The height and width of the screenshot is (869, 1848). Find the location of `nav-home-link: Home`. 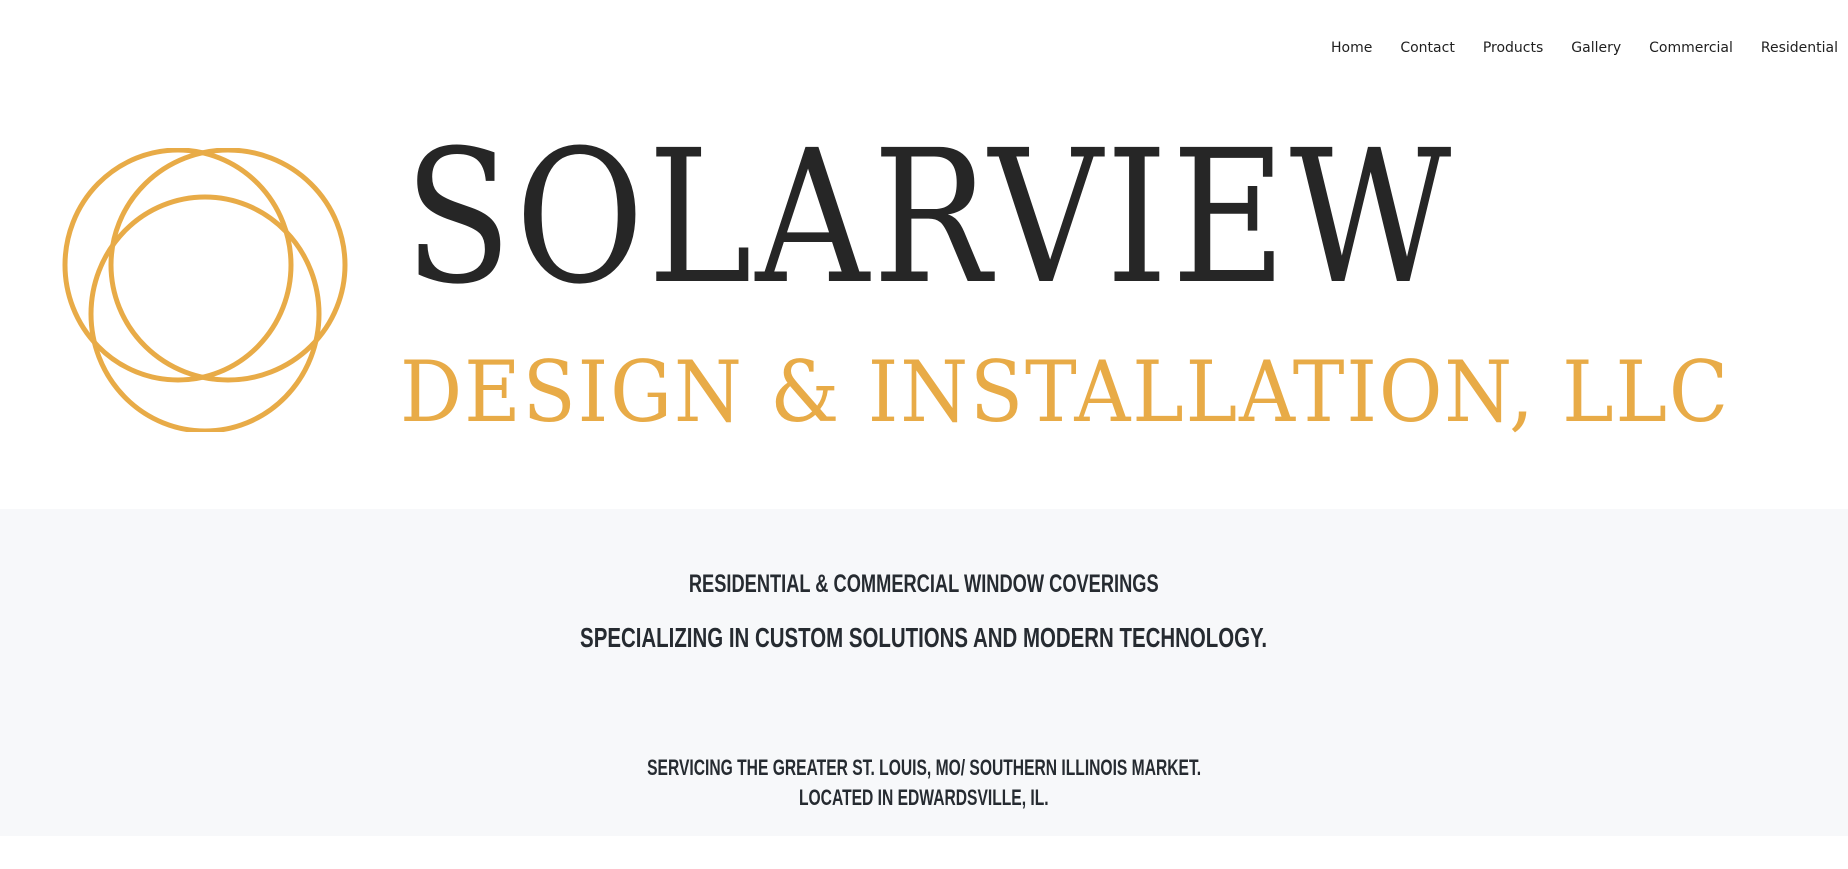

nav-home-link: Home is located at coordinates (1351, 48).